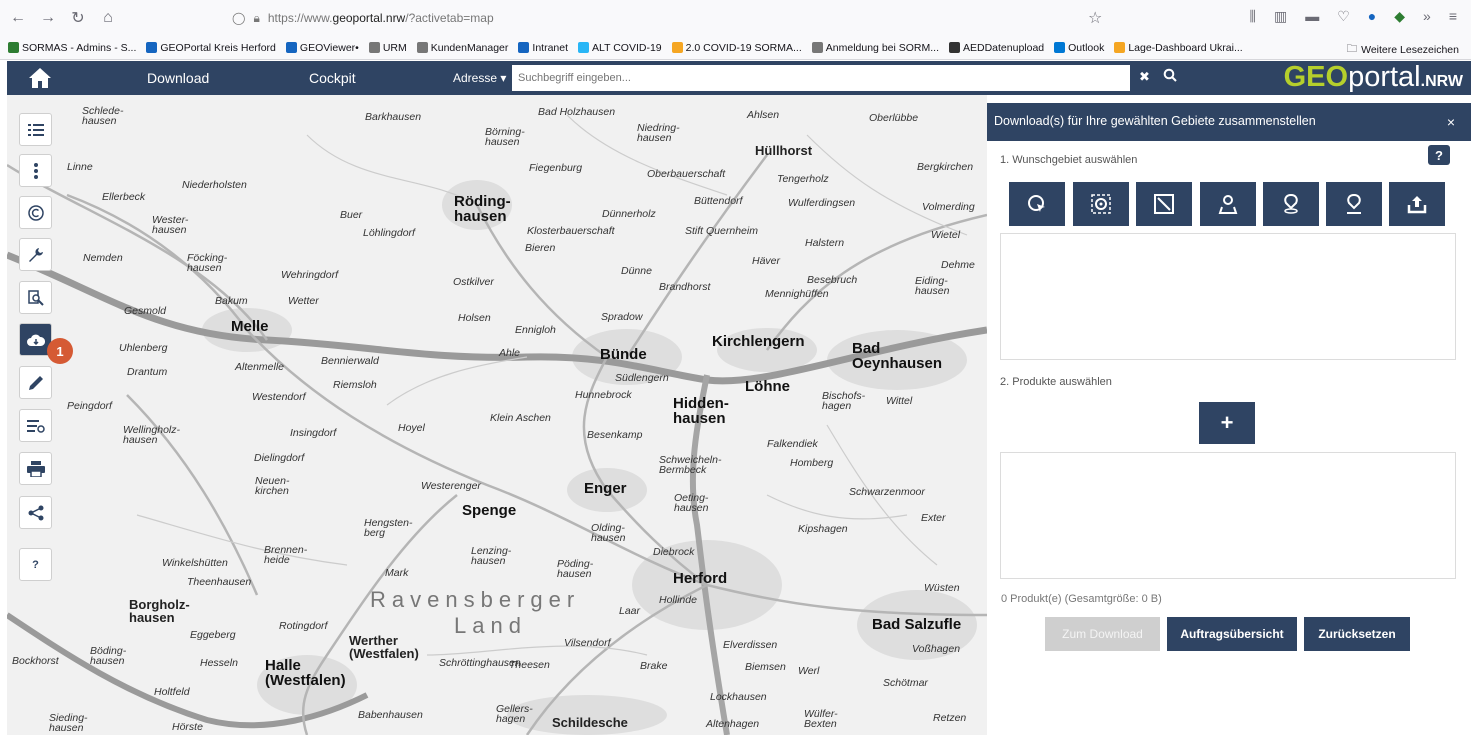 This screenshot has width=1471, height=735. I want to click on bookmark-label: Intranet, so click(550, 47).